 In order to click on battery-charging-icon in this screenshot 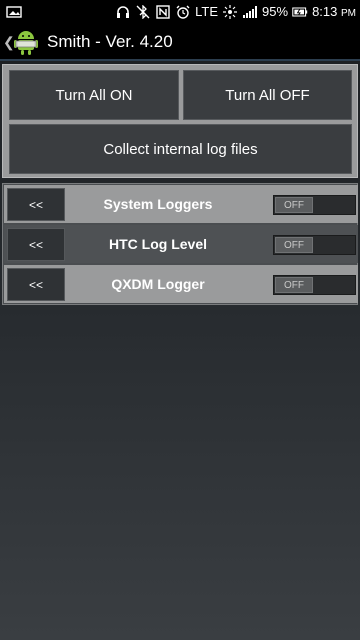, I will do `click(300, 12)`.